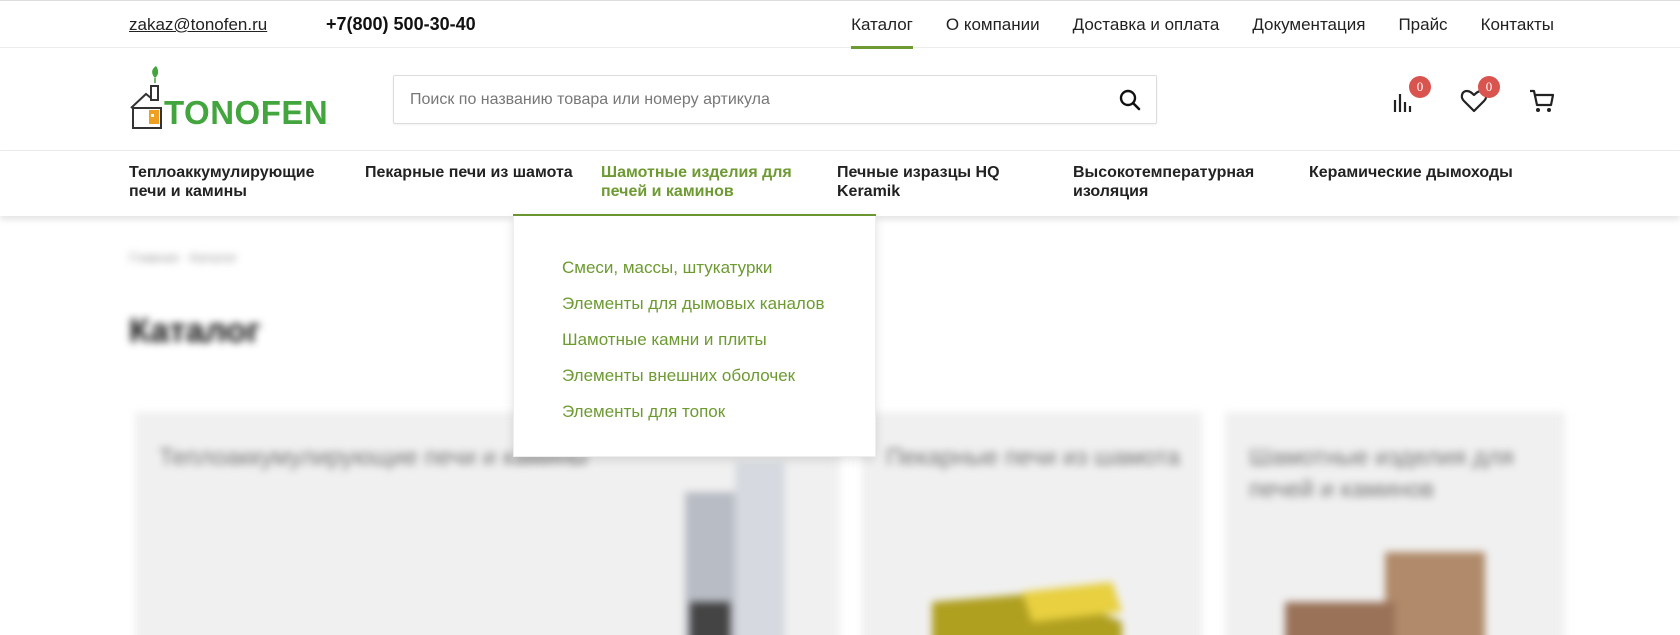 This screenshot has width=1680, height=635. What do you see at coordinates (750, 99) in the screenshot?
I see `search-input` at bounding box center [750, 99].